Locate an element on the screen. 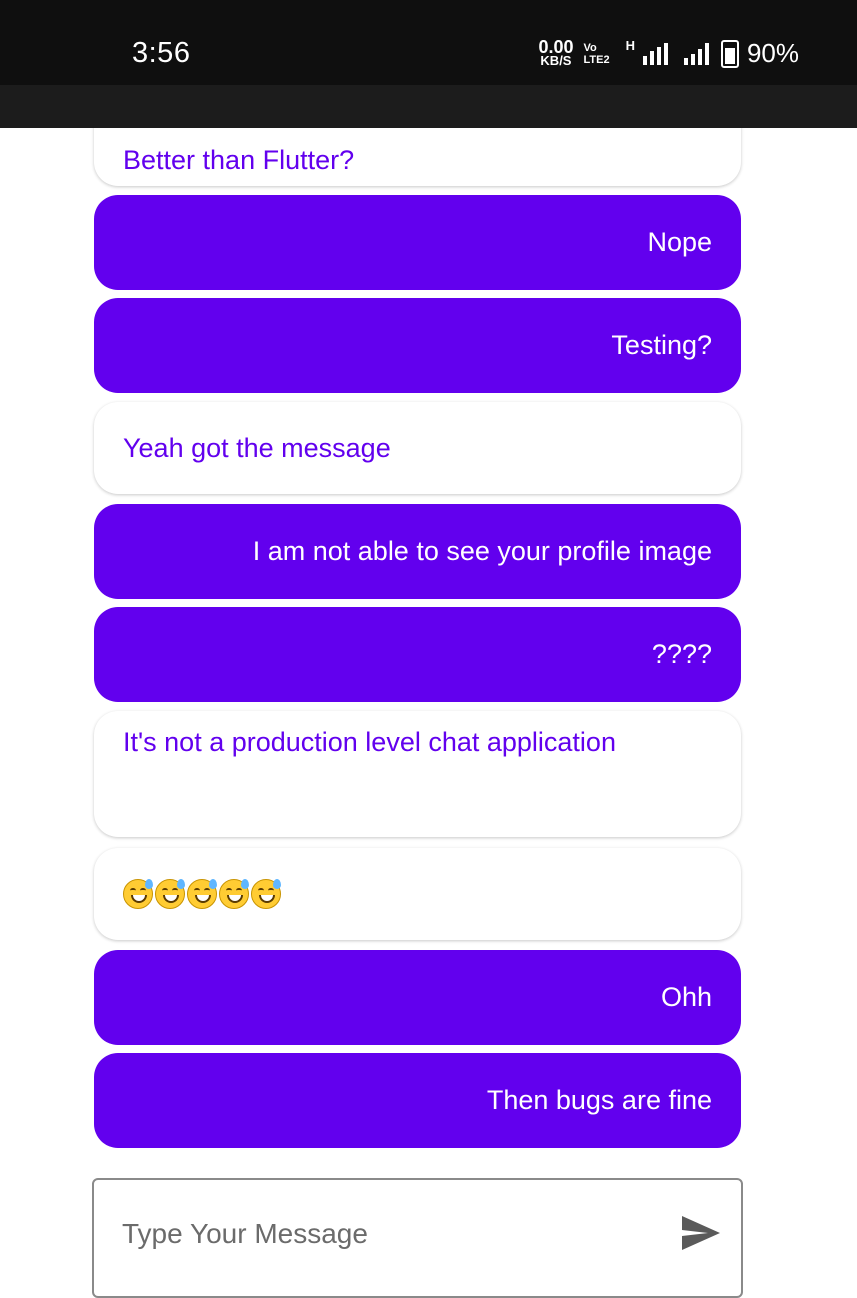 The image size is (857, 1298). message-incoming-emoji is located at coordinates (417, 894).